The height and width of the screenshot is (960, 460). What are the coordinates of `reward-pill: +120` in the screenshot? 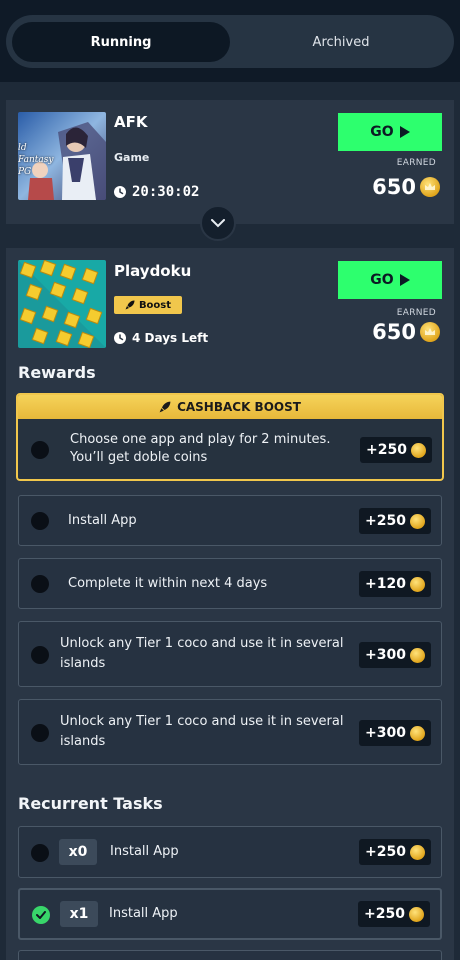 It's located at (395, 584).